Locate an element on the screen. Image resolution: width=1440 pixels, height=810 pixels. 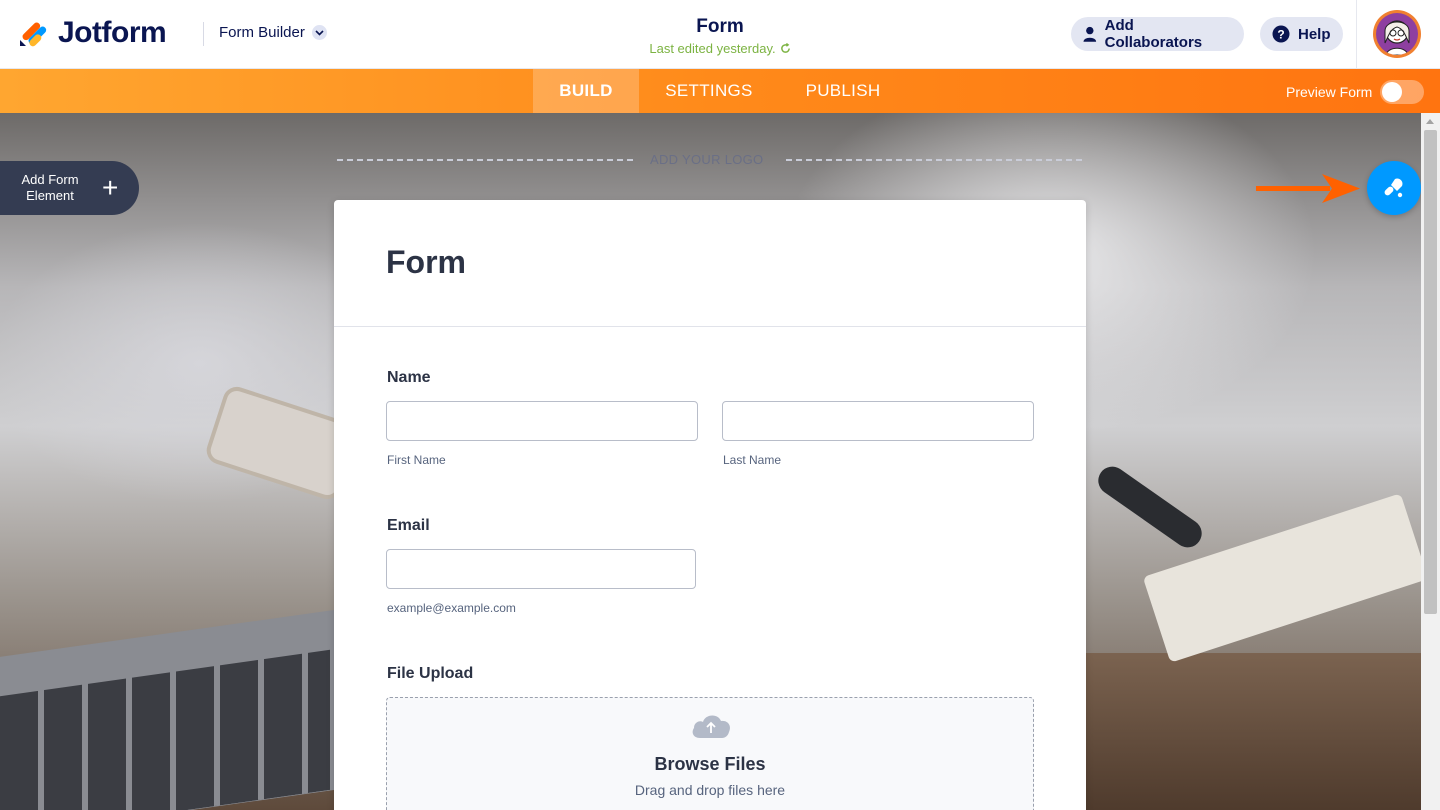
add-collaborators-button: Add Collaborators is located at coordinates (1157, 34).